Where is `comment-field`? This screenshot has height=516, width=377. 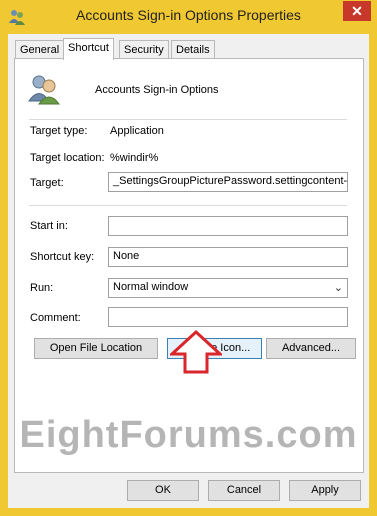
comment-field is located at coordinates (228, 317).